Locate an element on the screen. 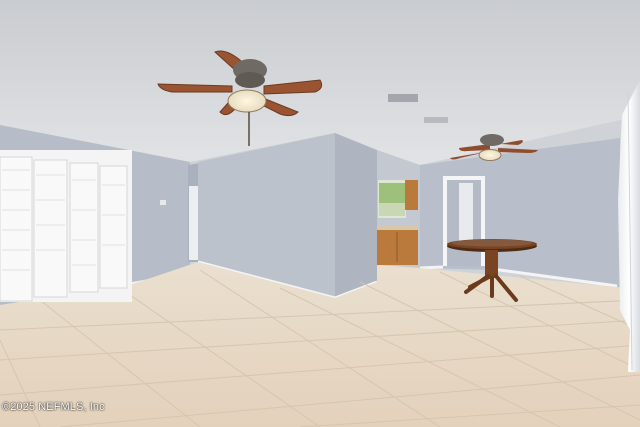  photo-watermark: ©2025 NEFMLS, Inc is located at coordinates (53, 407).